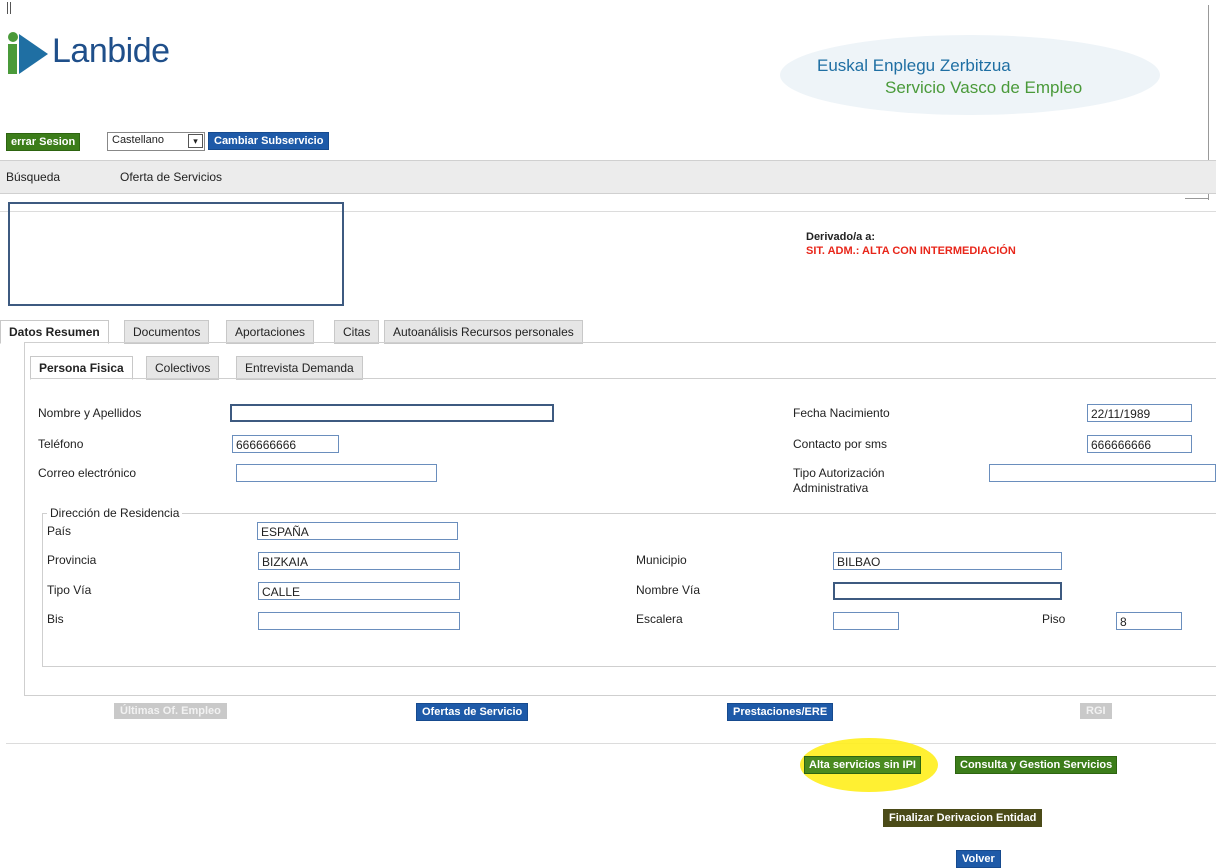 This screenshot has height=868, width=1216. Describe the element at coordinates (1054, 619) in the screenshot. I see `piso-label: Piso` at that location.